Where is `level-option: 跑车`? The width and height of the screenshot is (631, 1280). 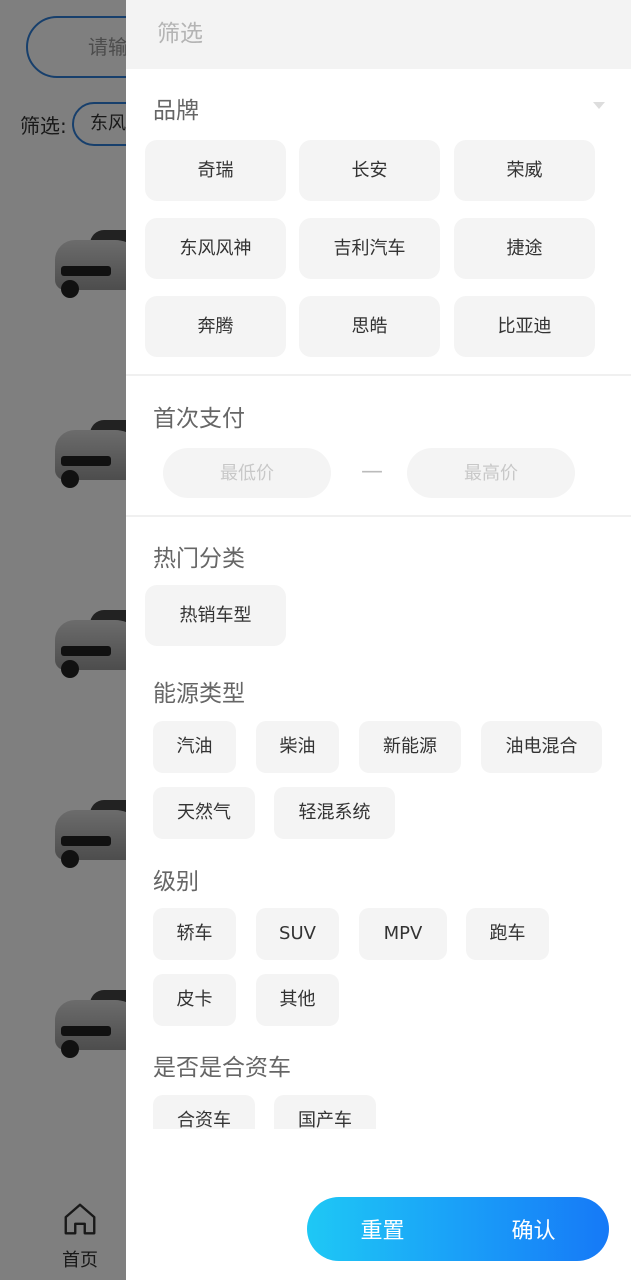 level-option: 跑车 is located at coordinates (507, 934).